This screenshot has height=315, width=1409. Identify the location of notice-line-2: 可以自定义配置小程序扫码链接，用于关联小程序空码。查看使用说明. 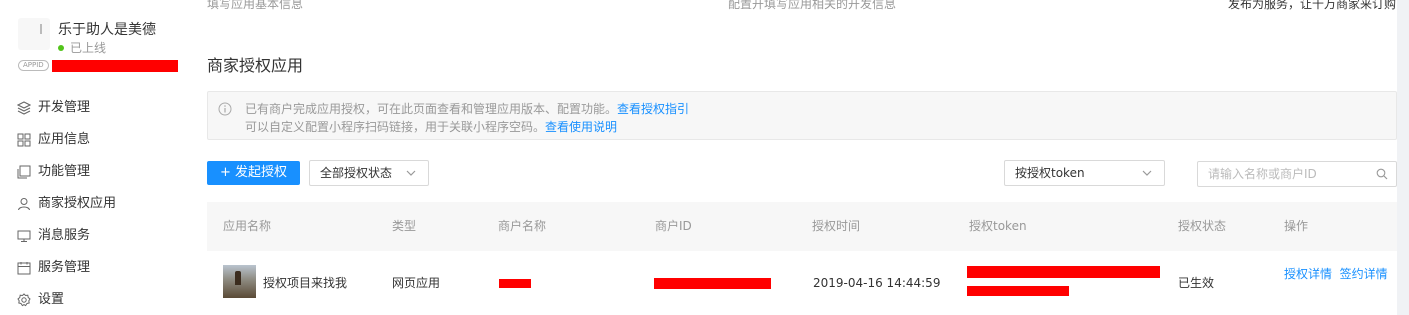
(431, 126).